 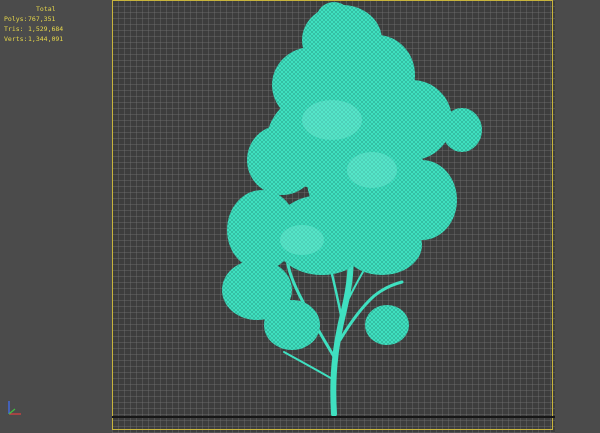 What do you see at coordinates (14, 29) in the screenshot?
I see `stats-label: Tris:` at bounding box center [14, 29].